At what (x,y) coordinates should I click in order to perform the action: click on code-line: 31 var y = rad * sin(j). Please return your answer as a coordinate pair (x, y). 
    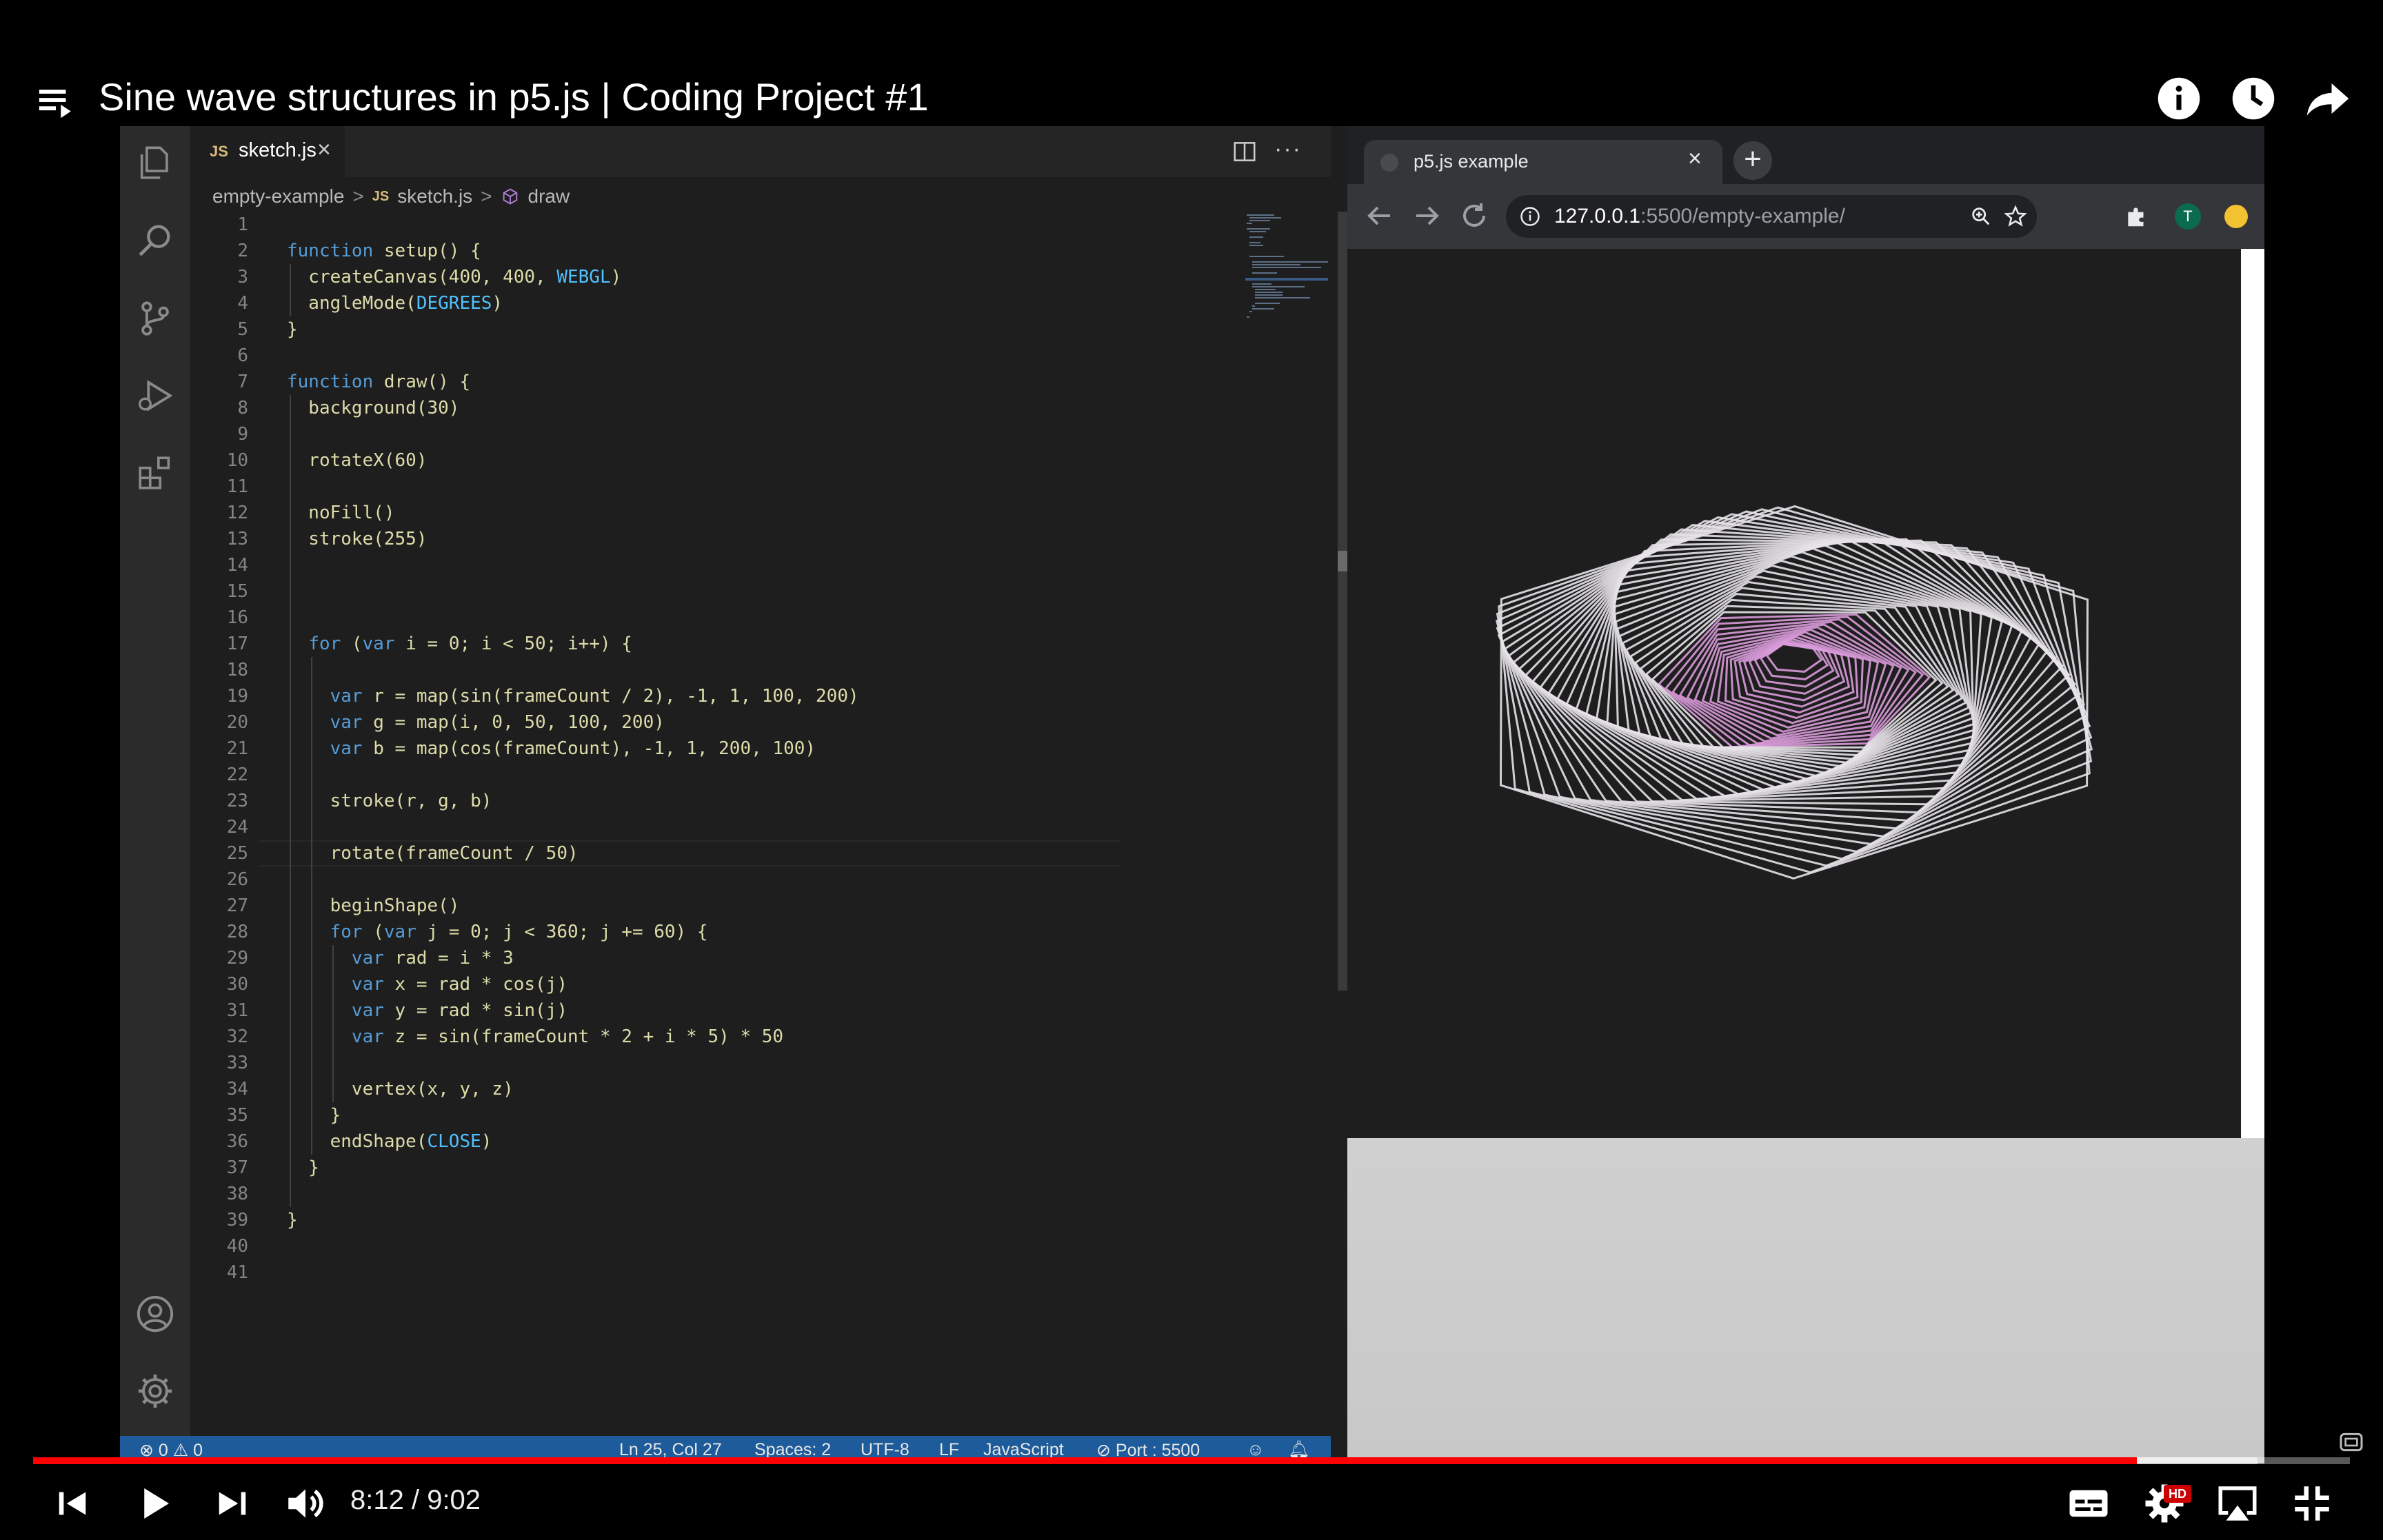
    Looking at the image, I should click on (686, 1011).